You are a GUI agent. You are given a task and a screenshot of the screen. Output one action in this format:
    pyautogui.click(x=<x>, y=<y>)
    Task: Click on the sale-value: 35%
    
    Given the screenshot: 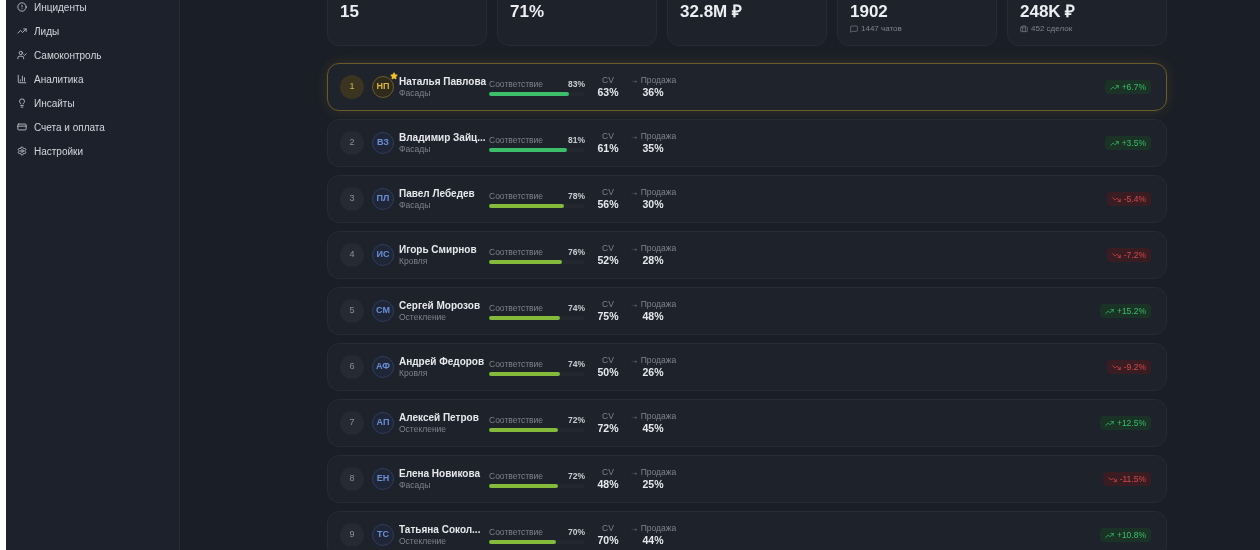 What is the action you would take?
    pyautogui.click(x=653, y=148)
    